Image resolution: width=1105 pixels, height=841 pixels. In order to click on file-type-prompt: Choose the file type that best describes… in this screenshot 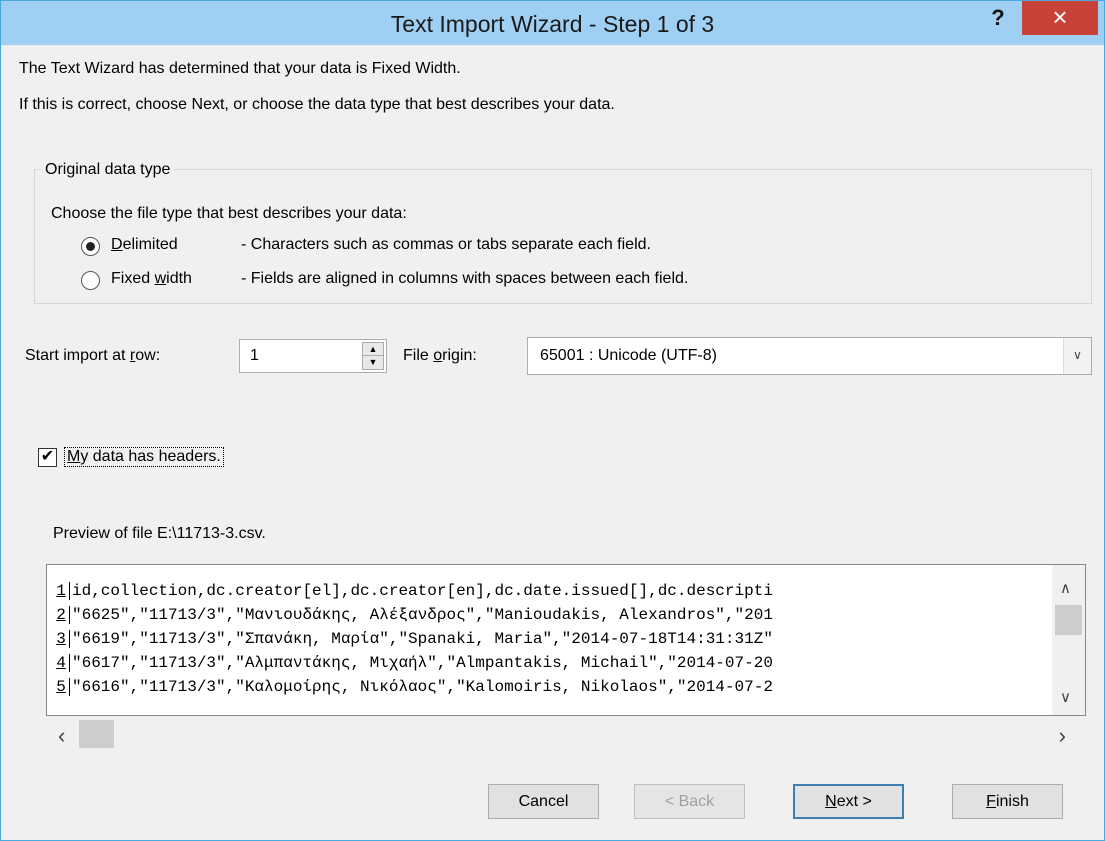, I will do `click(229, 213)`.